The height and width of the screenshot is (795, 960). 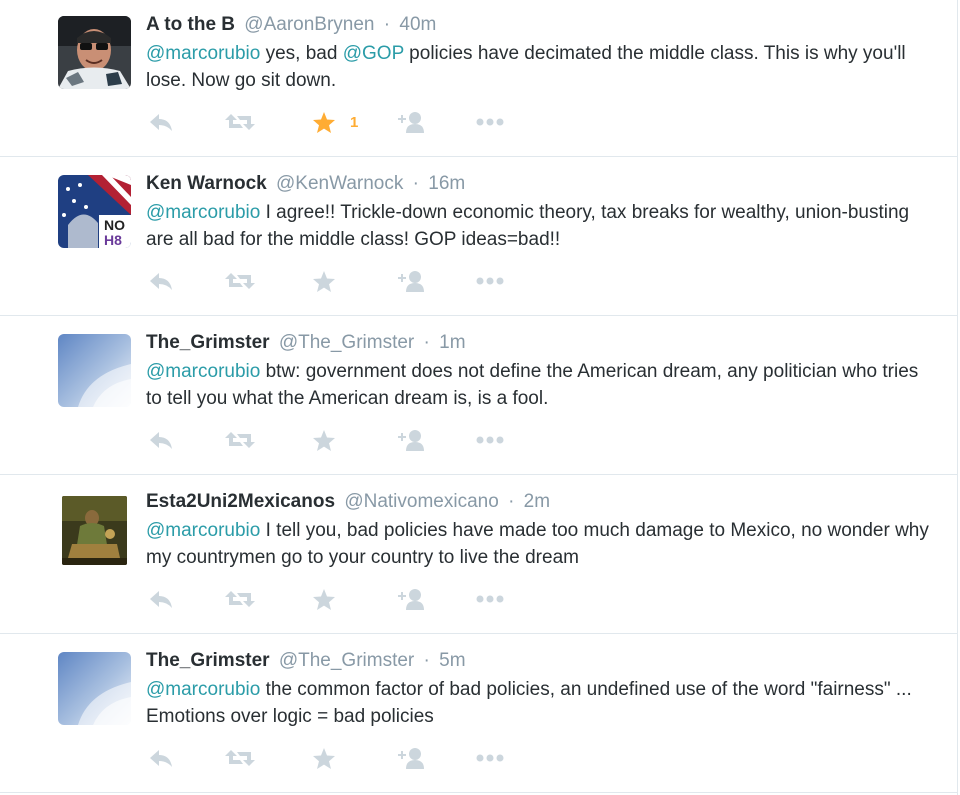 What do you see at coordinates (113, 240) in the screenshot?
I see `avatar-text: H8` at bounding box center [113, 240].